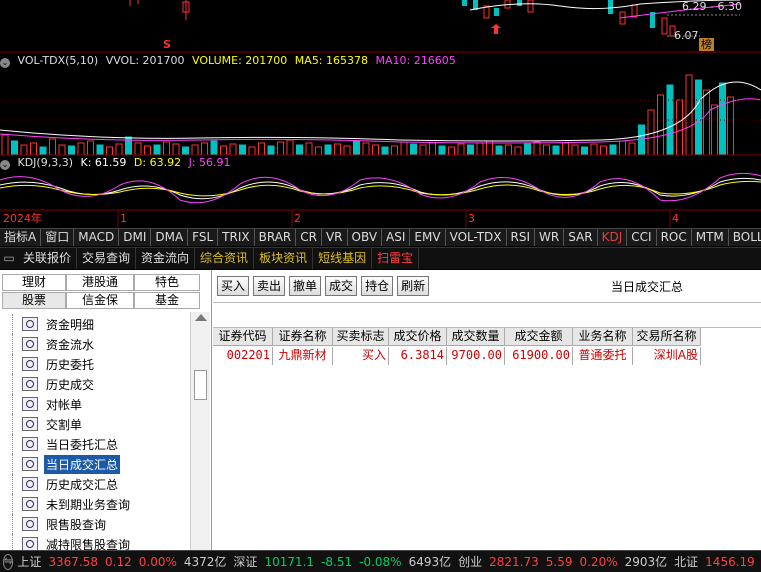 The image size is (761, 572). Describe the element at coordinates (59, 364) in the screenshot. I see `tree-item: 历史委托` at that location.